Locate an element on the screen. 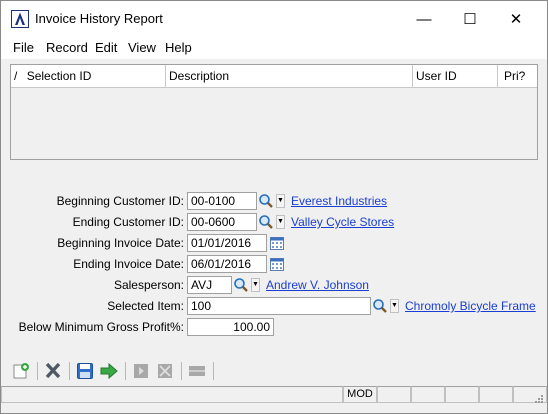 The width and height of the screenshot is (548, 414). menu-help: Help is located at coordinates (178, 47).